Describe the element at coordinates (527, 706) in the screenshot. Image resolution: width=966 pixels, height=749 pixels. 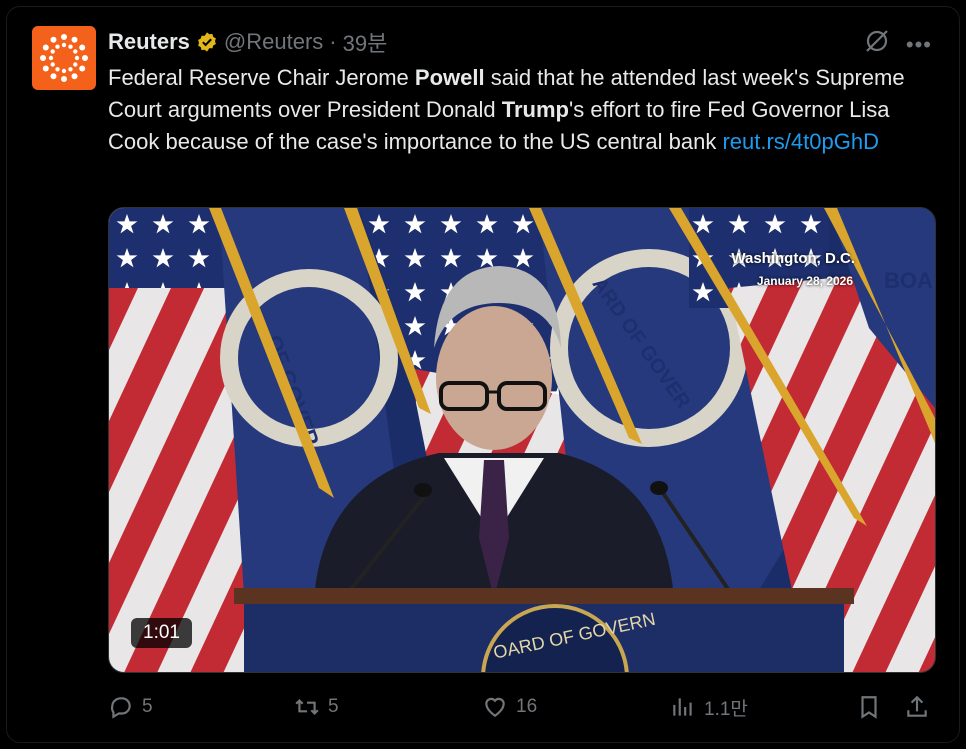
I see `like-count: 16` at that location.